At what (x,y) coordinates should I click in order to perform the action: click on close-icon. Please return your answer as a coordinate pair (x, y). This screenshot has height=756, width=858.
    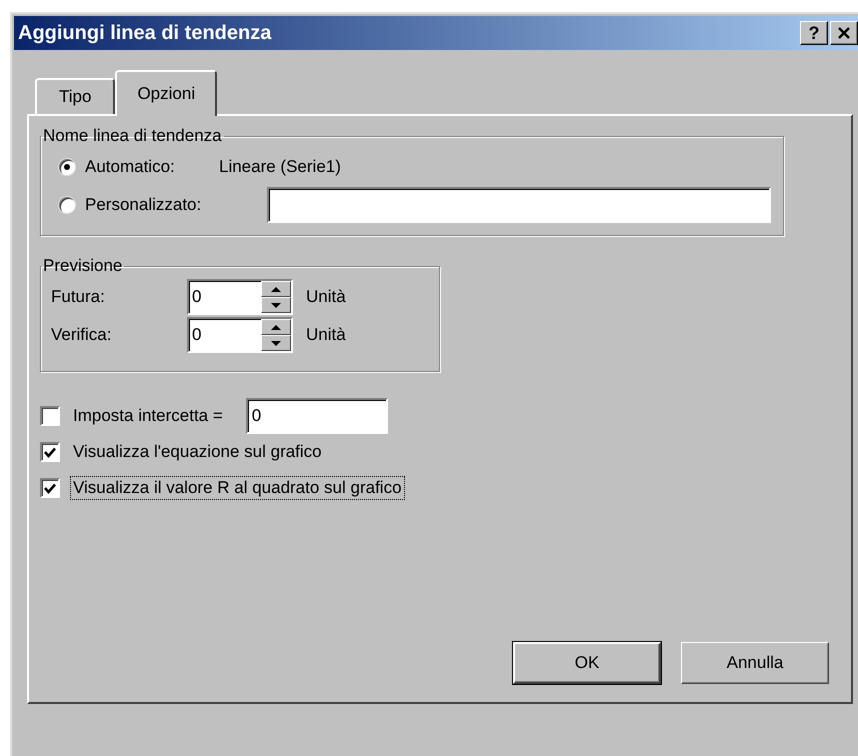
    Looking at the image, I should click on (844, 33).